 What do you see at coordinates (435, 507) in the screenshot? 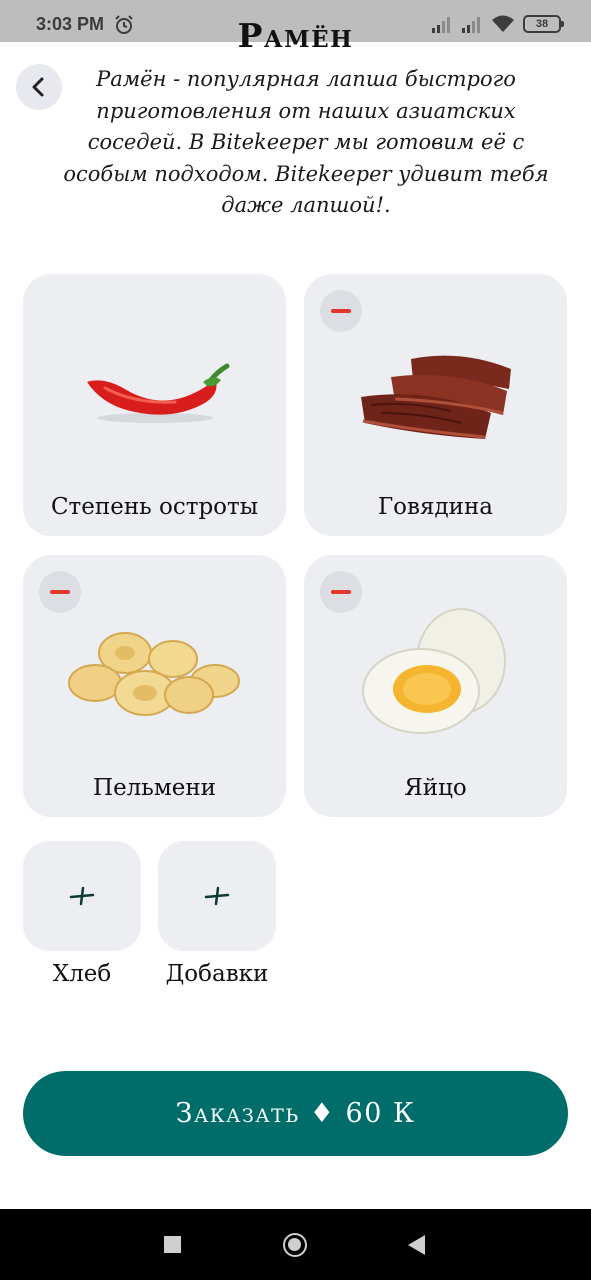
I see `ingredient-label: Говядина` at bounding box center [435, 507].